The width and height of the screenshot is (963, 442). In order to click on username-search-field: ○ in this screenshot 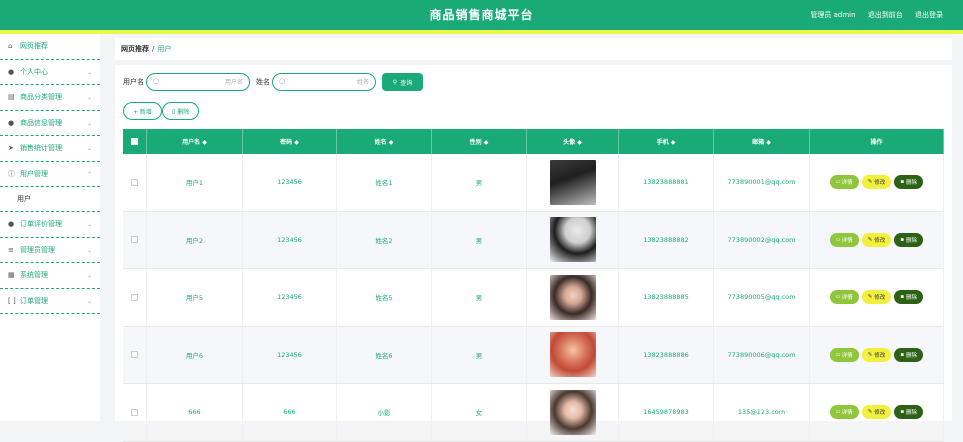, I will do `click(198, 82)`.